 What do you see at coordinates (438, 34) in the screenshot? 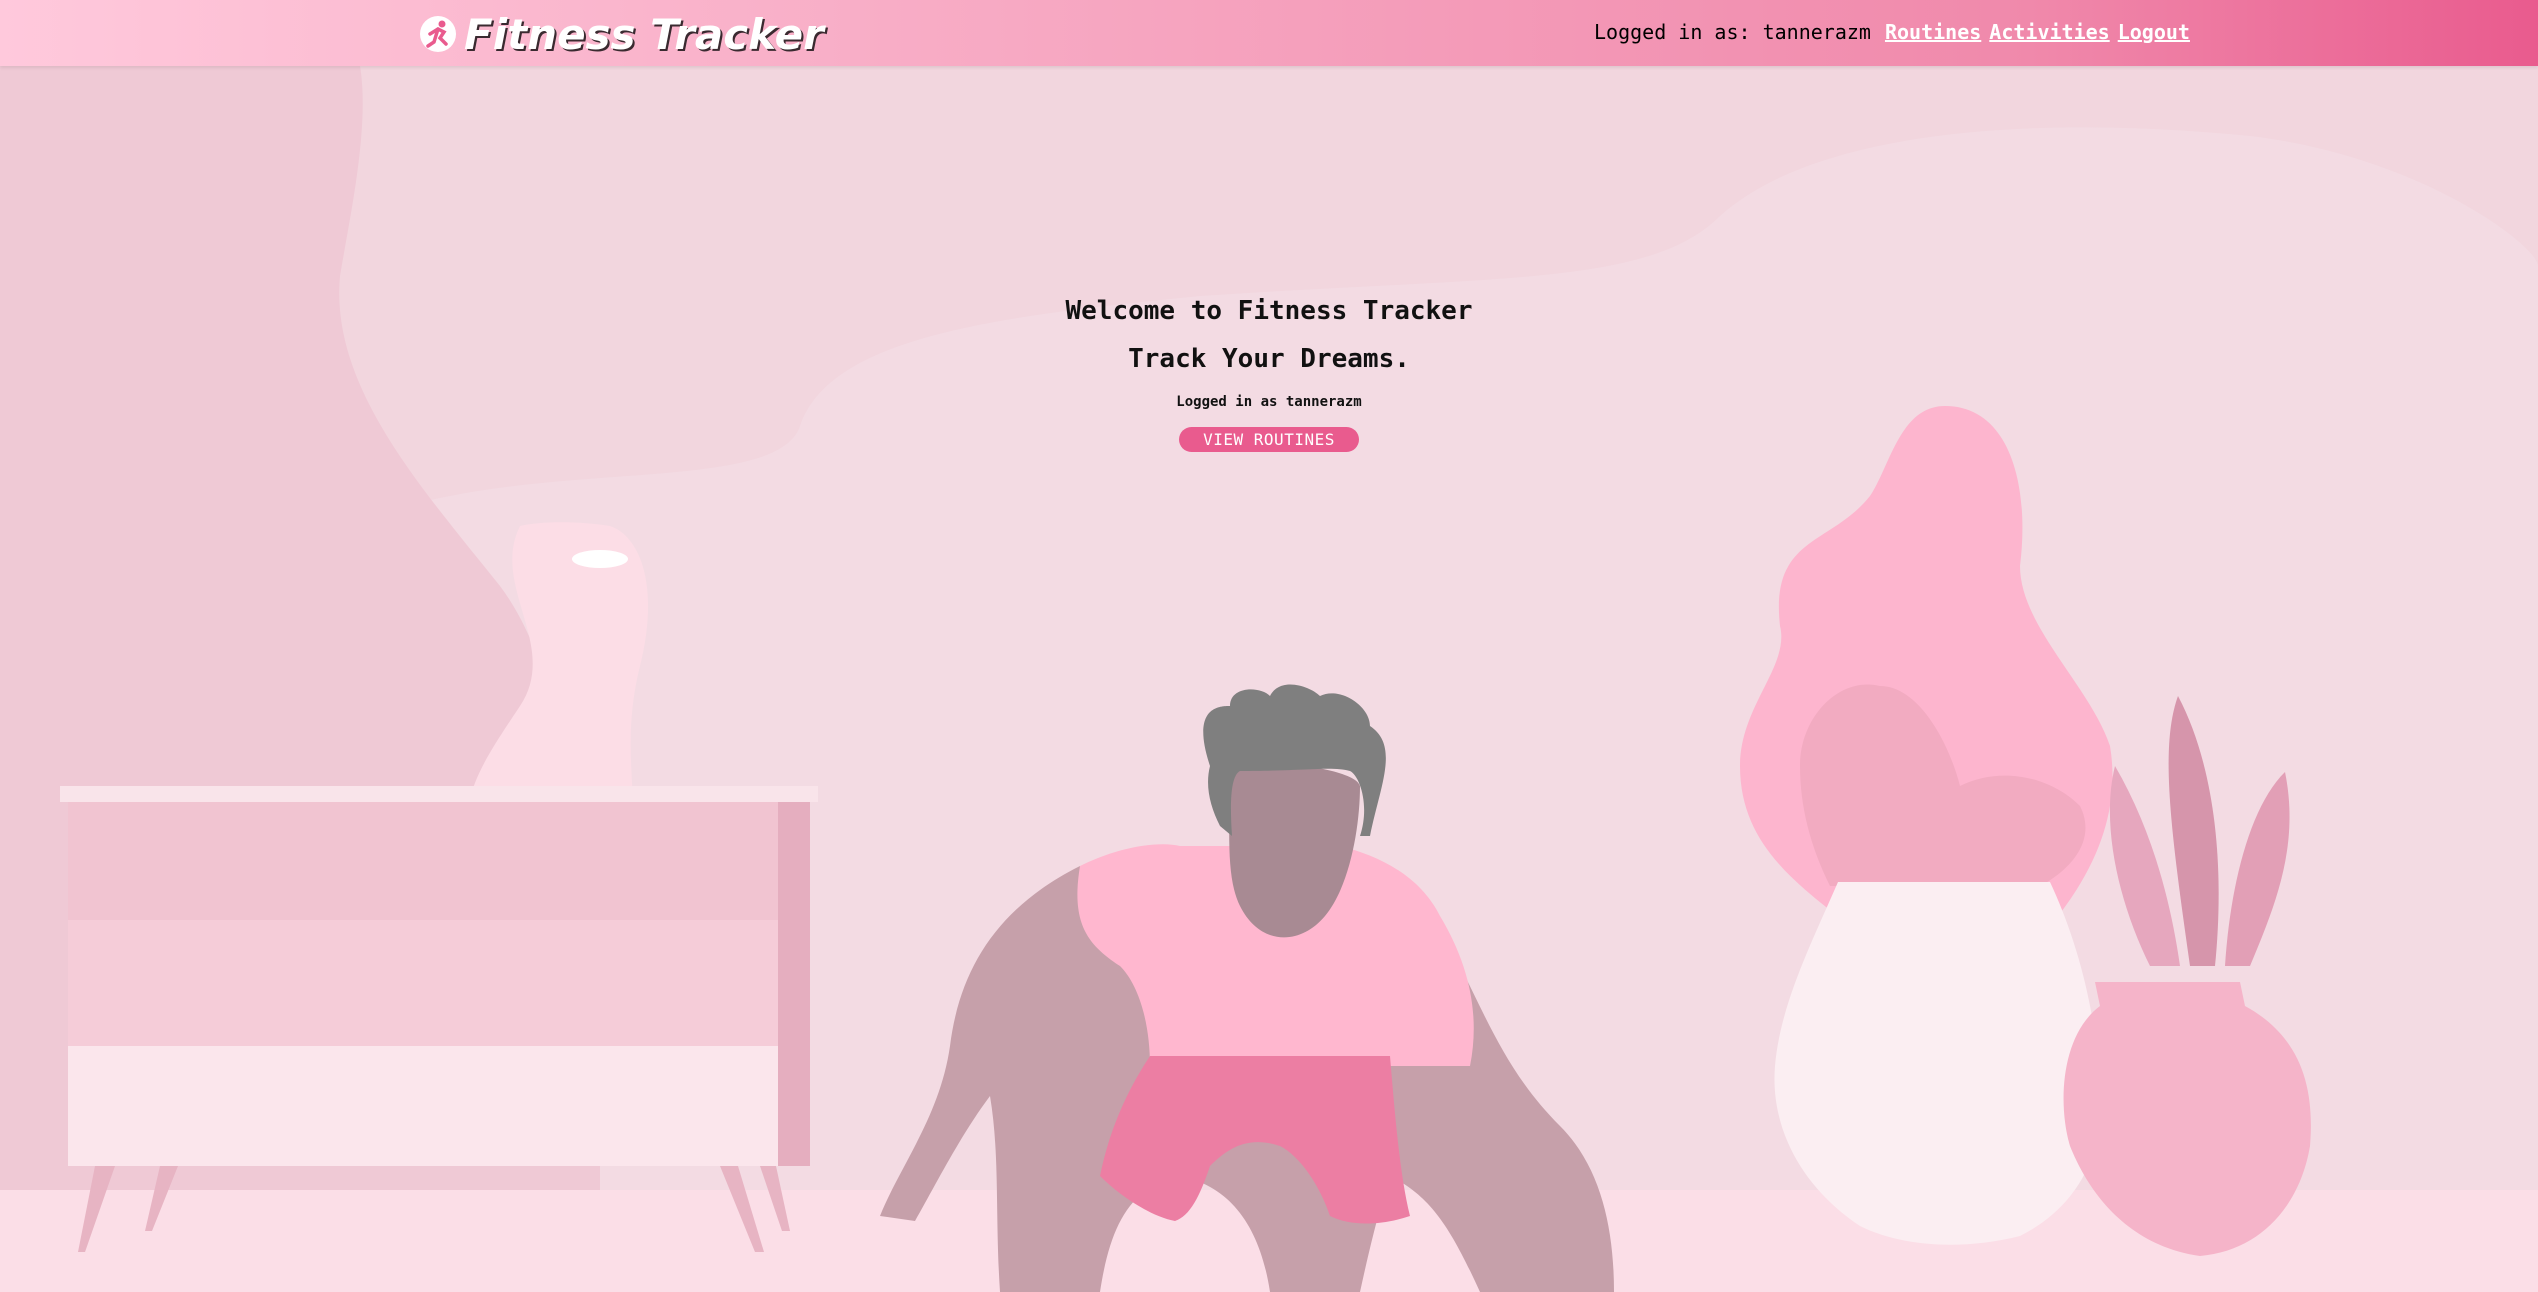
I see `runner-icon` at bounding box center [438, 34].